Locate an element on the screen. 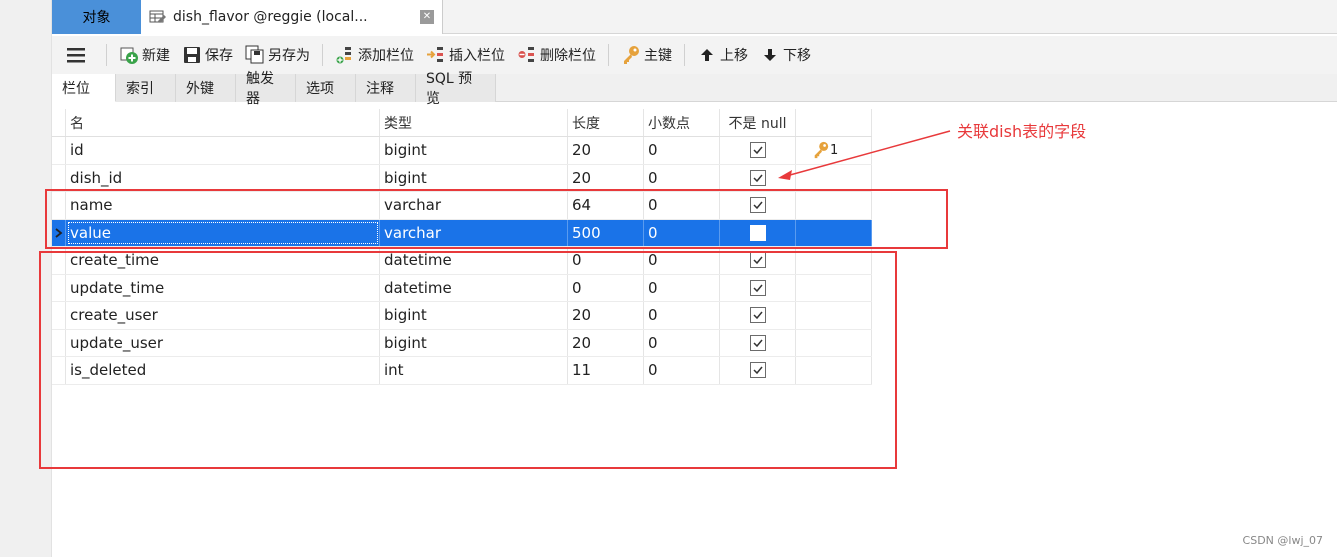  grid-header: 名 类型 长度 小数点 不是 null is located at coordinates (462, 123).